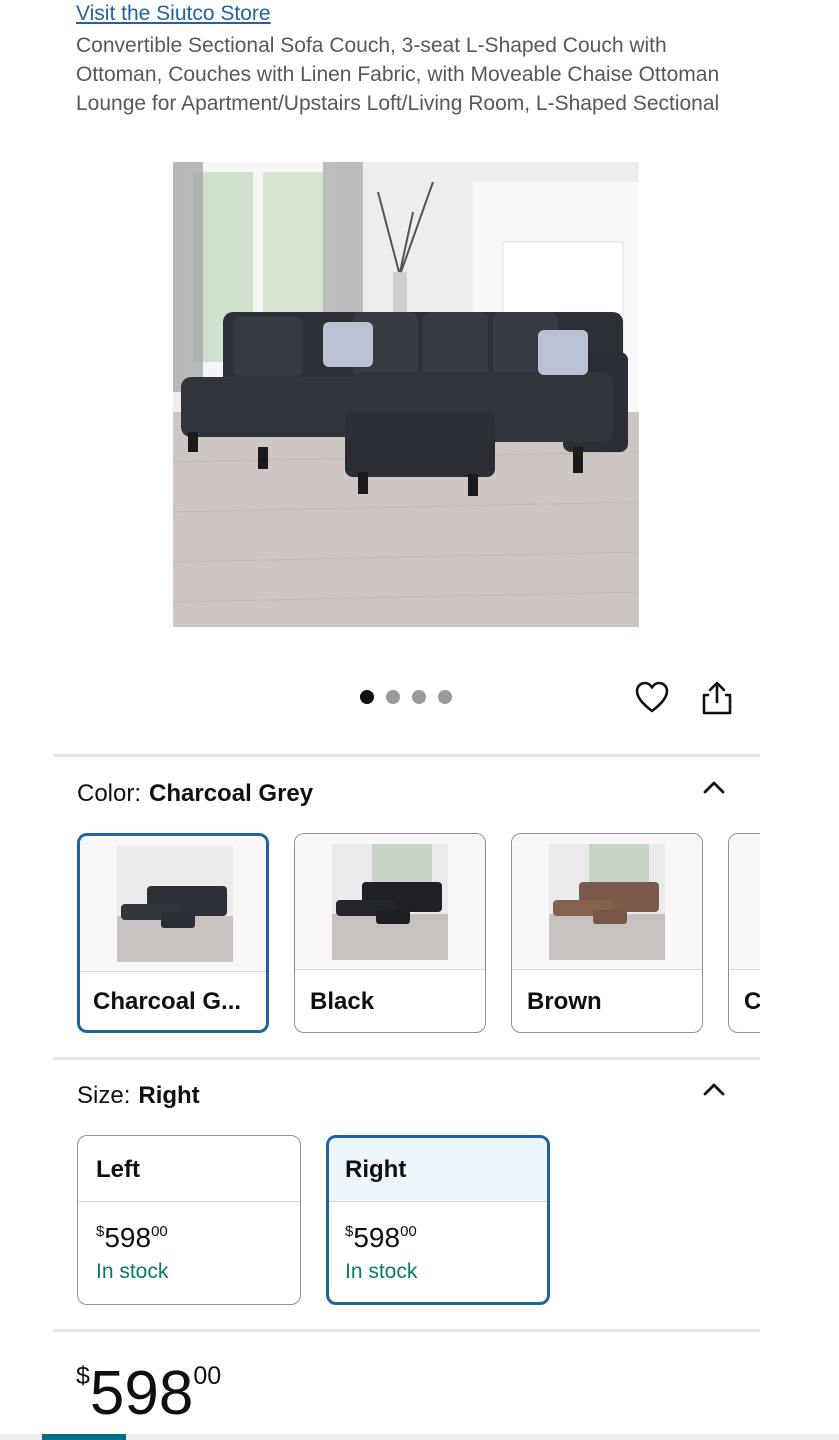 The height and width of the screenshot is (1440, 839). I want to click on heart-icon, so click(652, 698).